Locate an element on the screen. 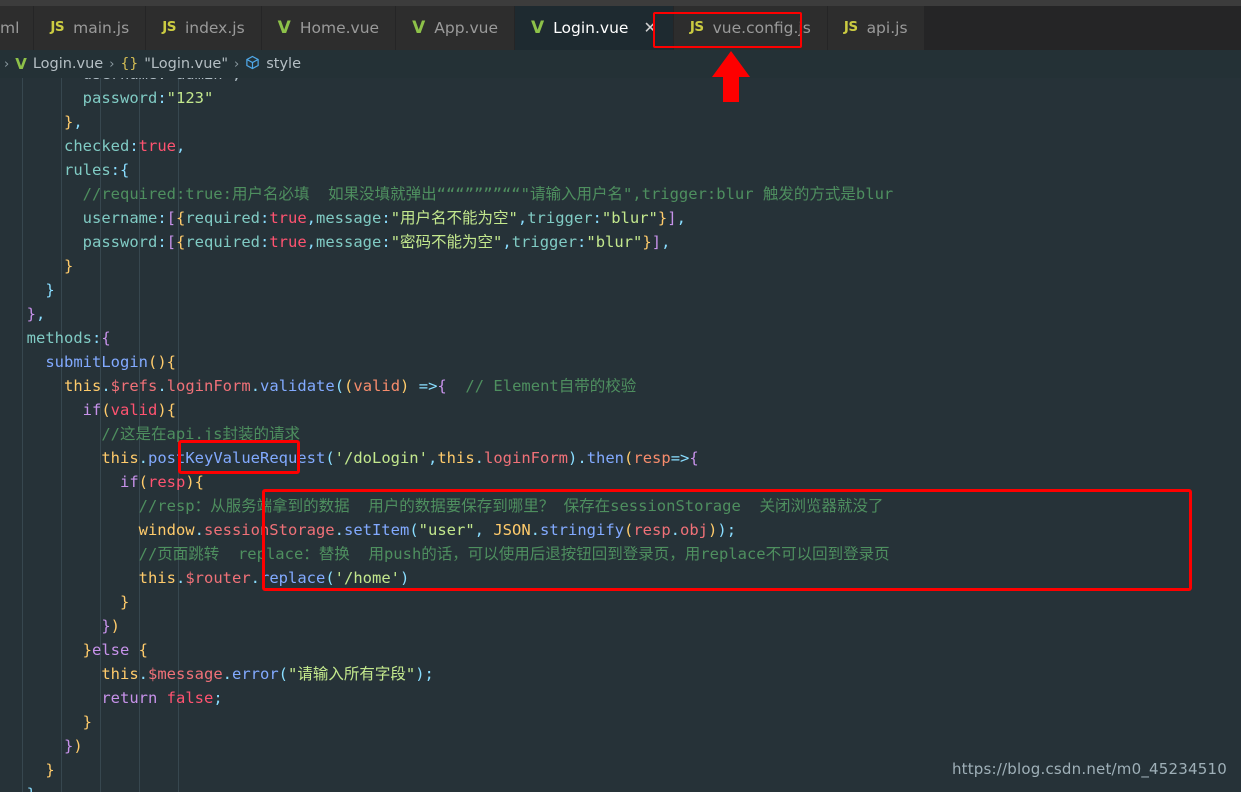  code-line: //这是在api.js封装的请求 is located at coordinates (446, 434).